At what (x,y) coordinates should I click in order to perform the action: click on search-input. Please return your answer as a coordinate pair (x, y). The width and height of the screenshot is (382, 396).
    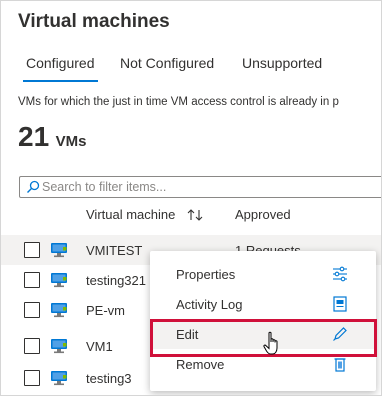
    Looking at the image, I should click on (211, 187).